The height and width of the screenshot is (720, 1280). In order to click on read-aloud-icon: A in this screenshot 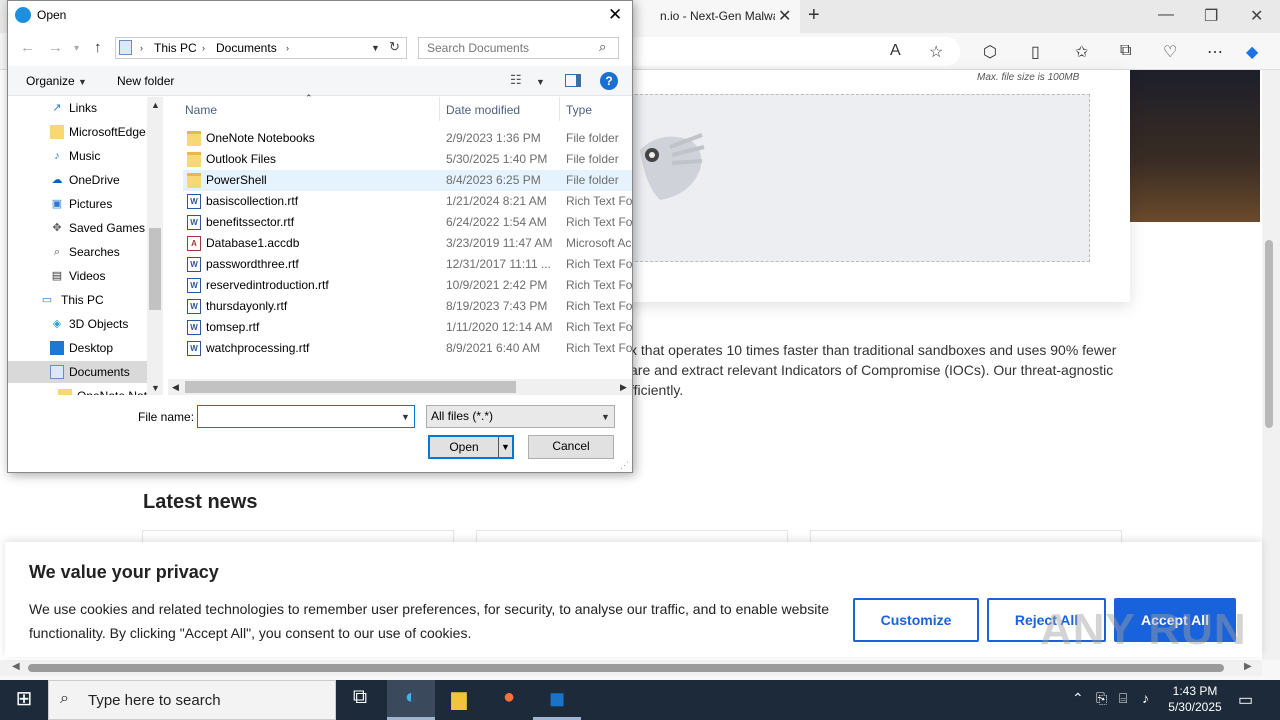, I will do `click(895, 51)`.